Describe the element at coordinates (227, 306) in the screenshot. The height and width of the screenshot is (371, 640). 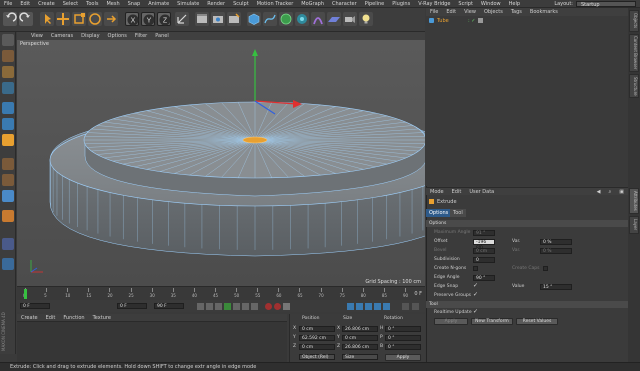
I see `play-icon` at that location.